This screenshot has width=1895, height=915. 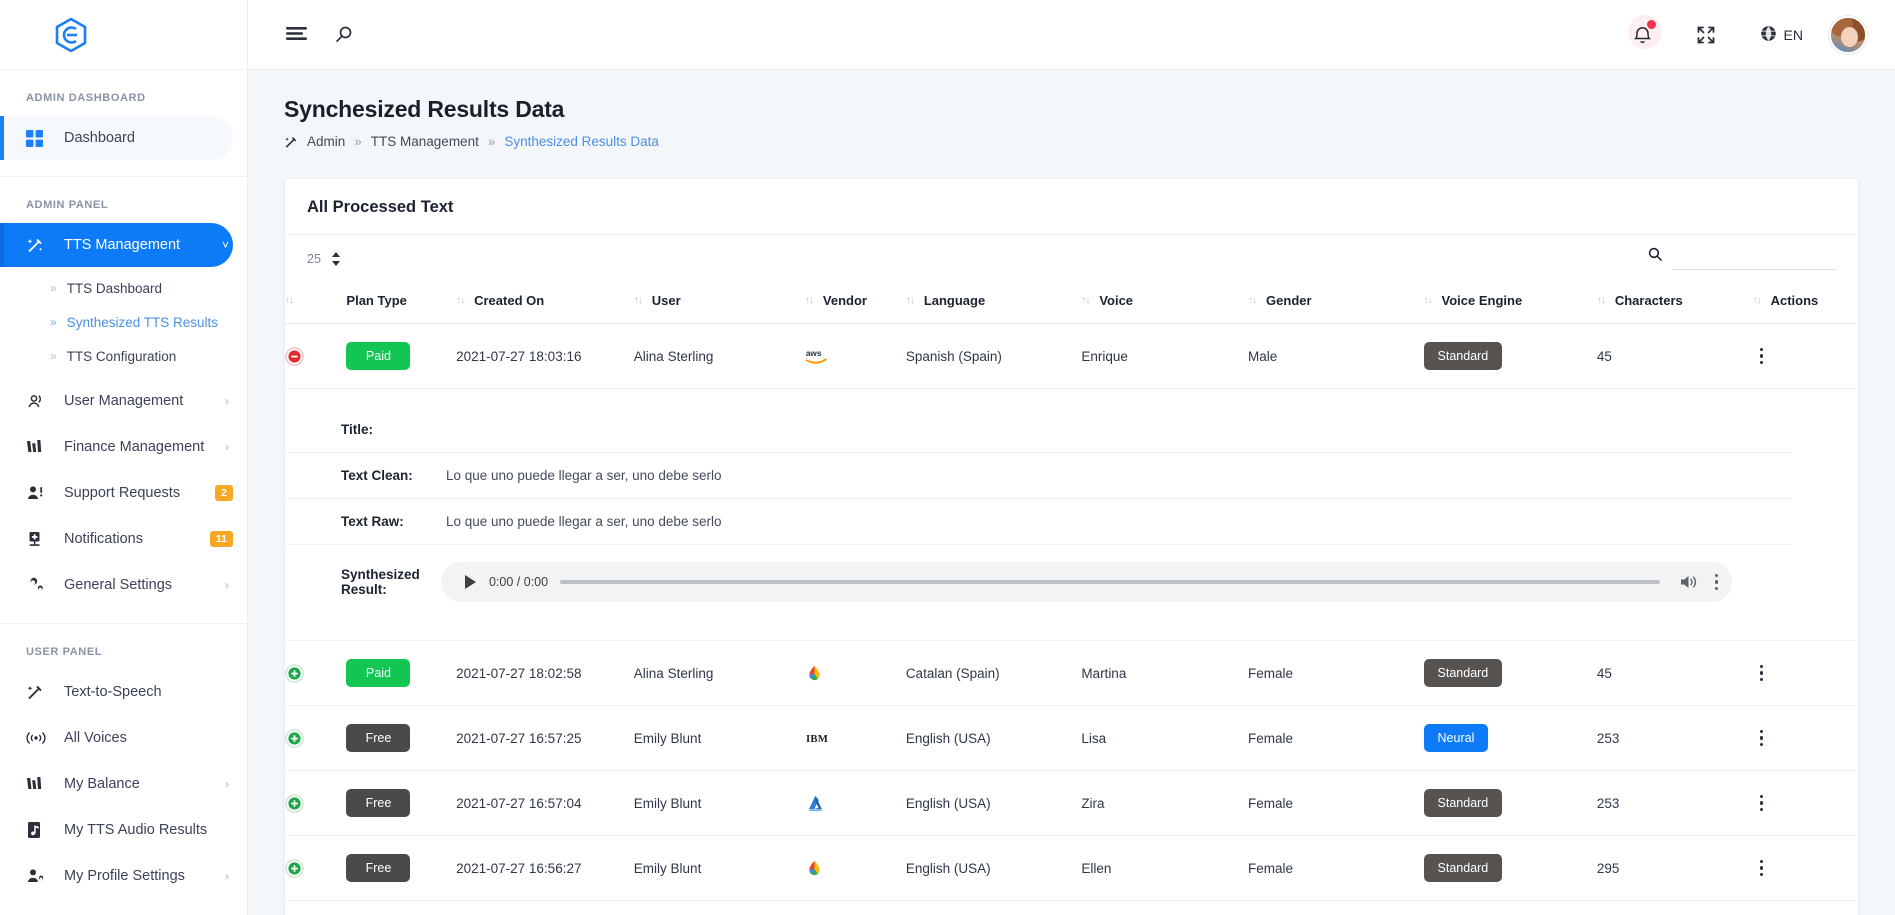 I want to click on th-characters: ↑↓ Characters, so click(x=1674, y=301).